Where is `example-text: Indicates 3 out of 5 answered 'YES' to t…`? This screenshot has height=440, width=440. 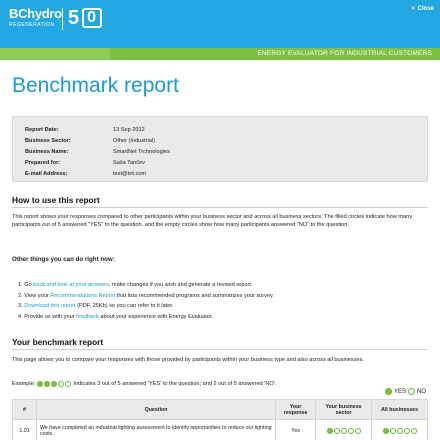 example-text: Indicates 3 out of 5 answered 'YES' to t… is located at coordinates (175, 384).